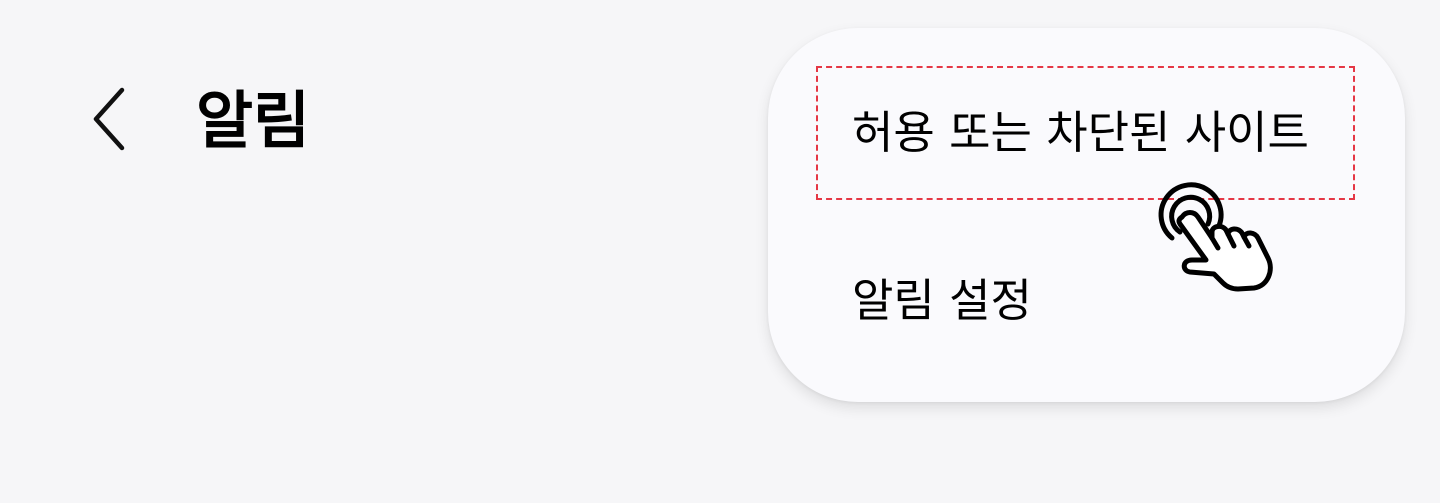 The image size is (1440, 503). What do you see at coordinates (1080, 133) in the screenshot?
I see `menu-item-allowed-blocked-sites: 허용 또는 차단된 사이트` at bounding box center [1080, 133].